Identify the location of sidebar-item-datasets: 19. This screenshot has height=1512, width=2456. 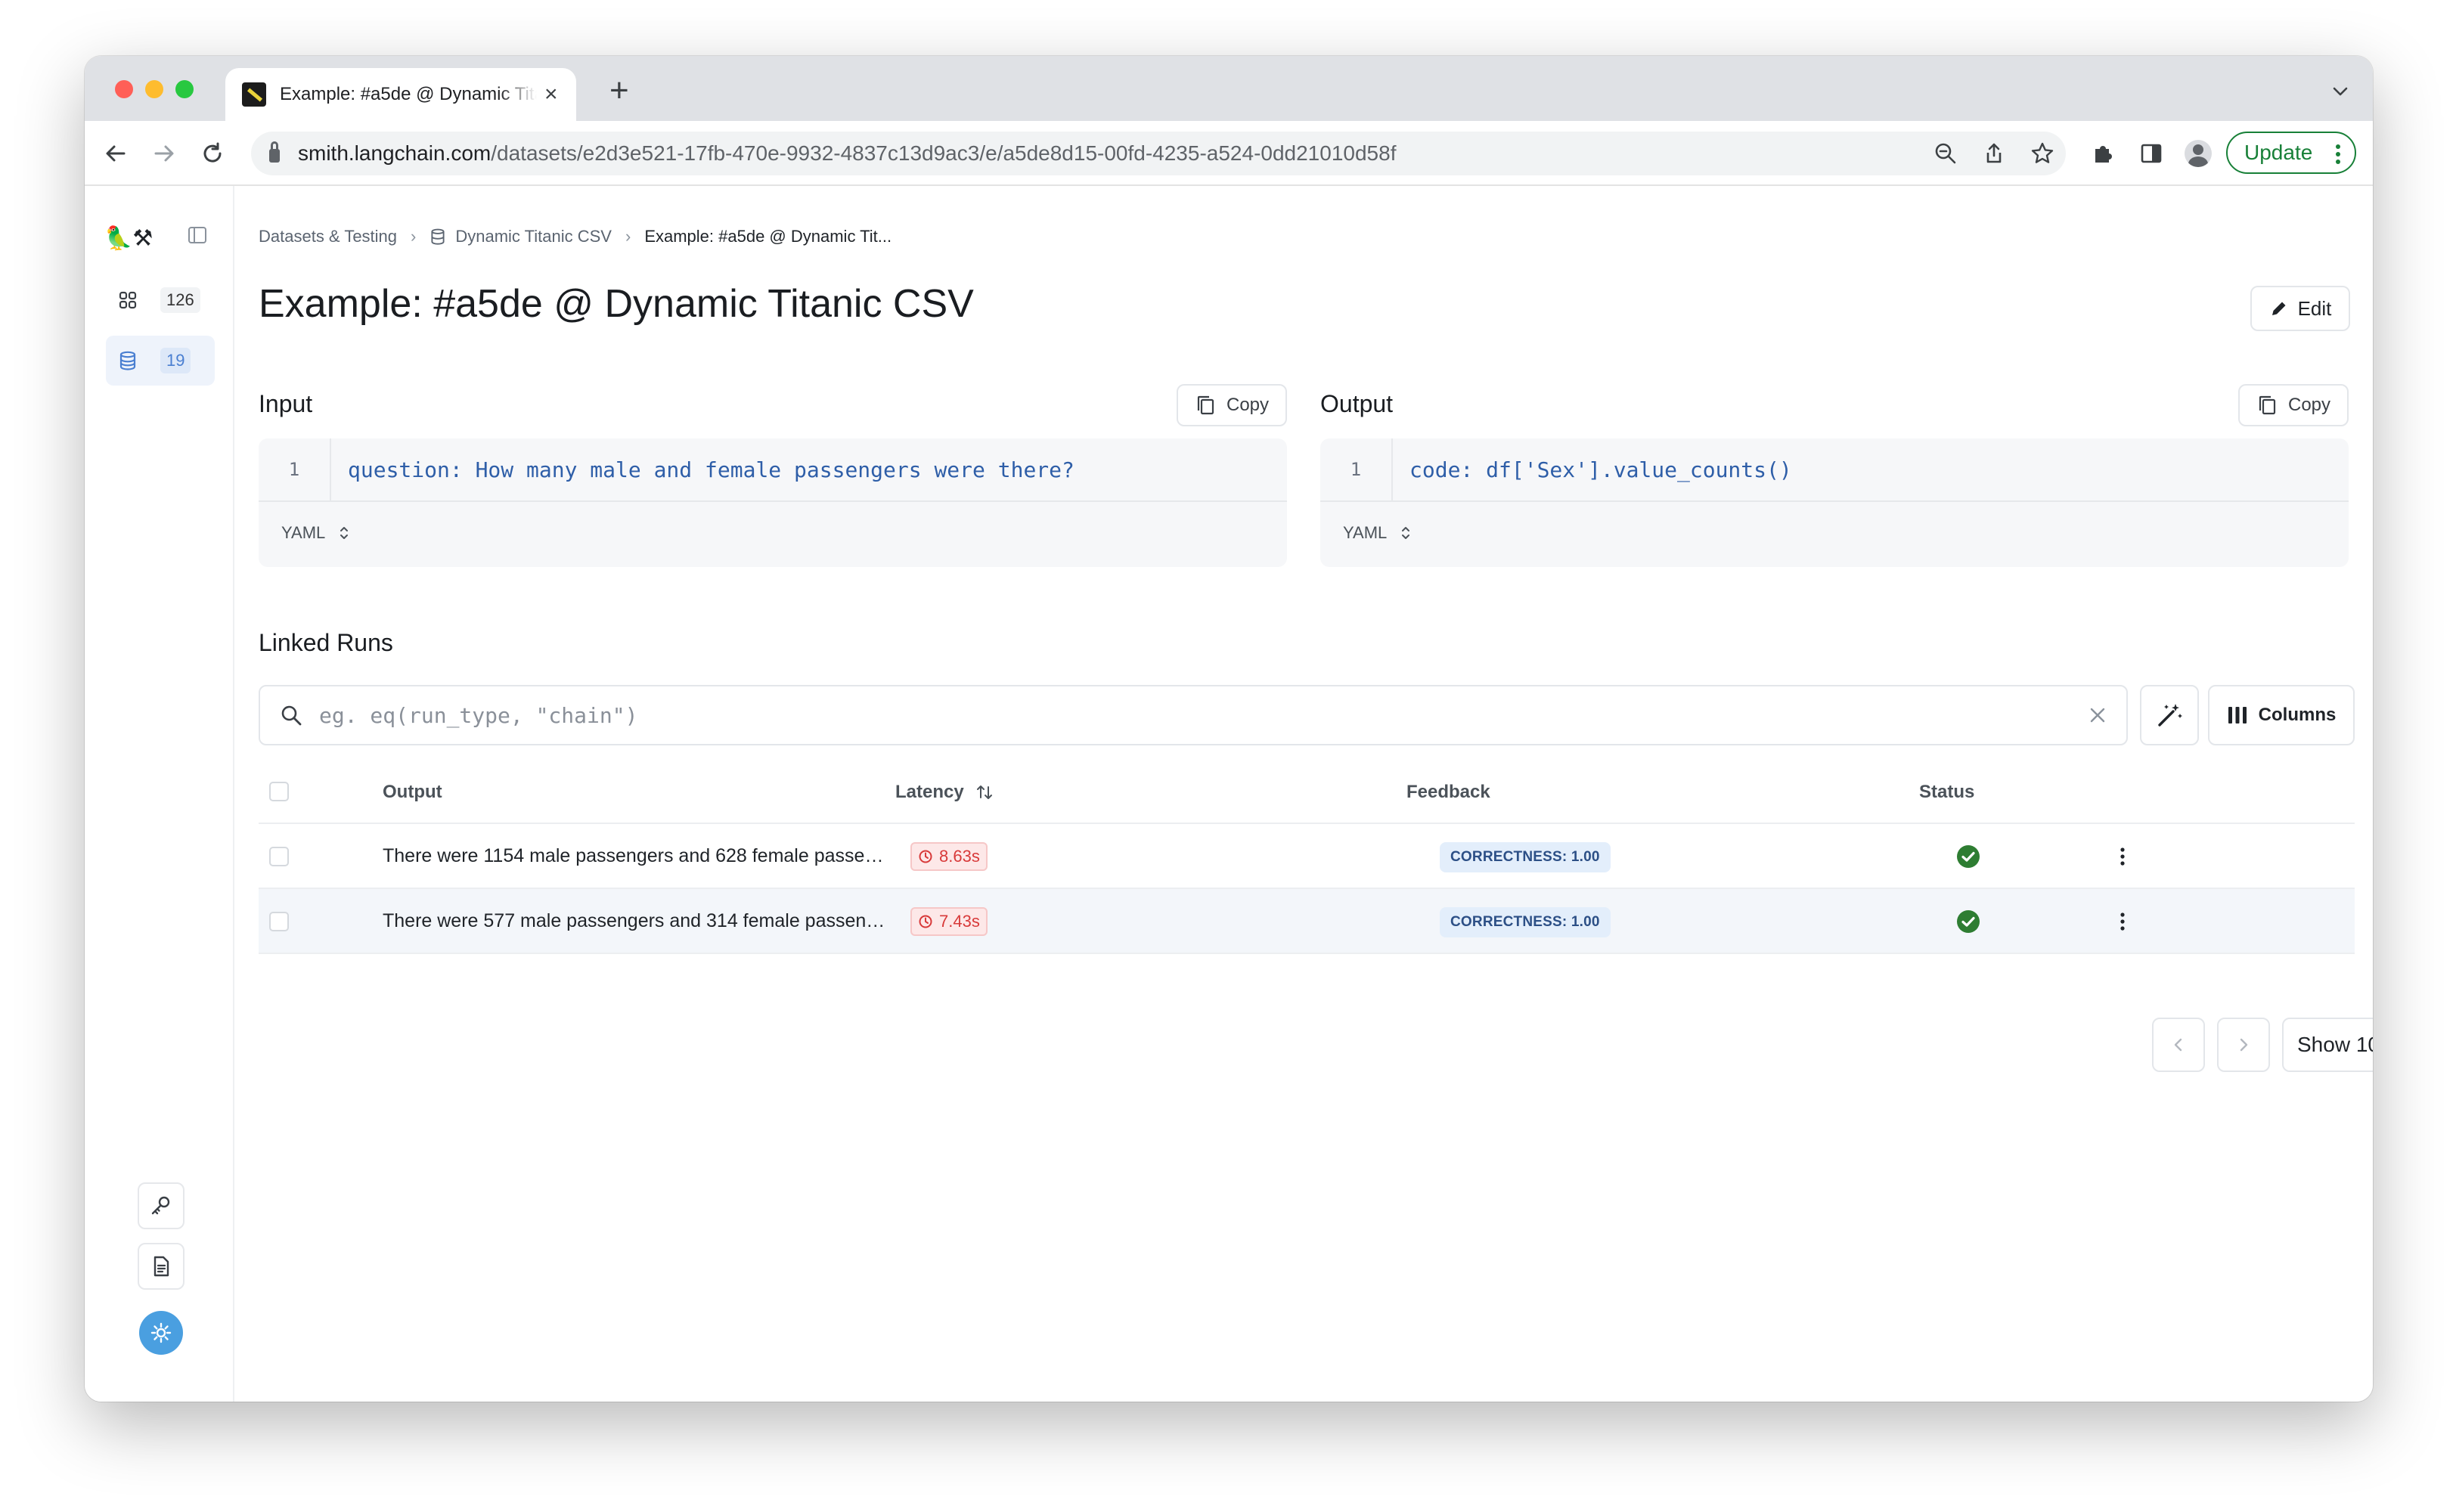
(160, 361).